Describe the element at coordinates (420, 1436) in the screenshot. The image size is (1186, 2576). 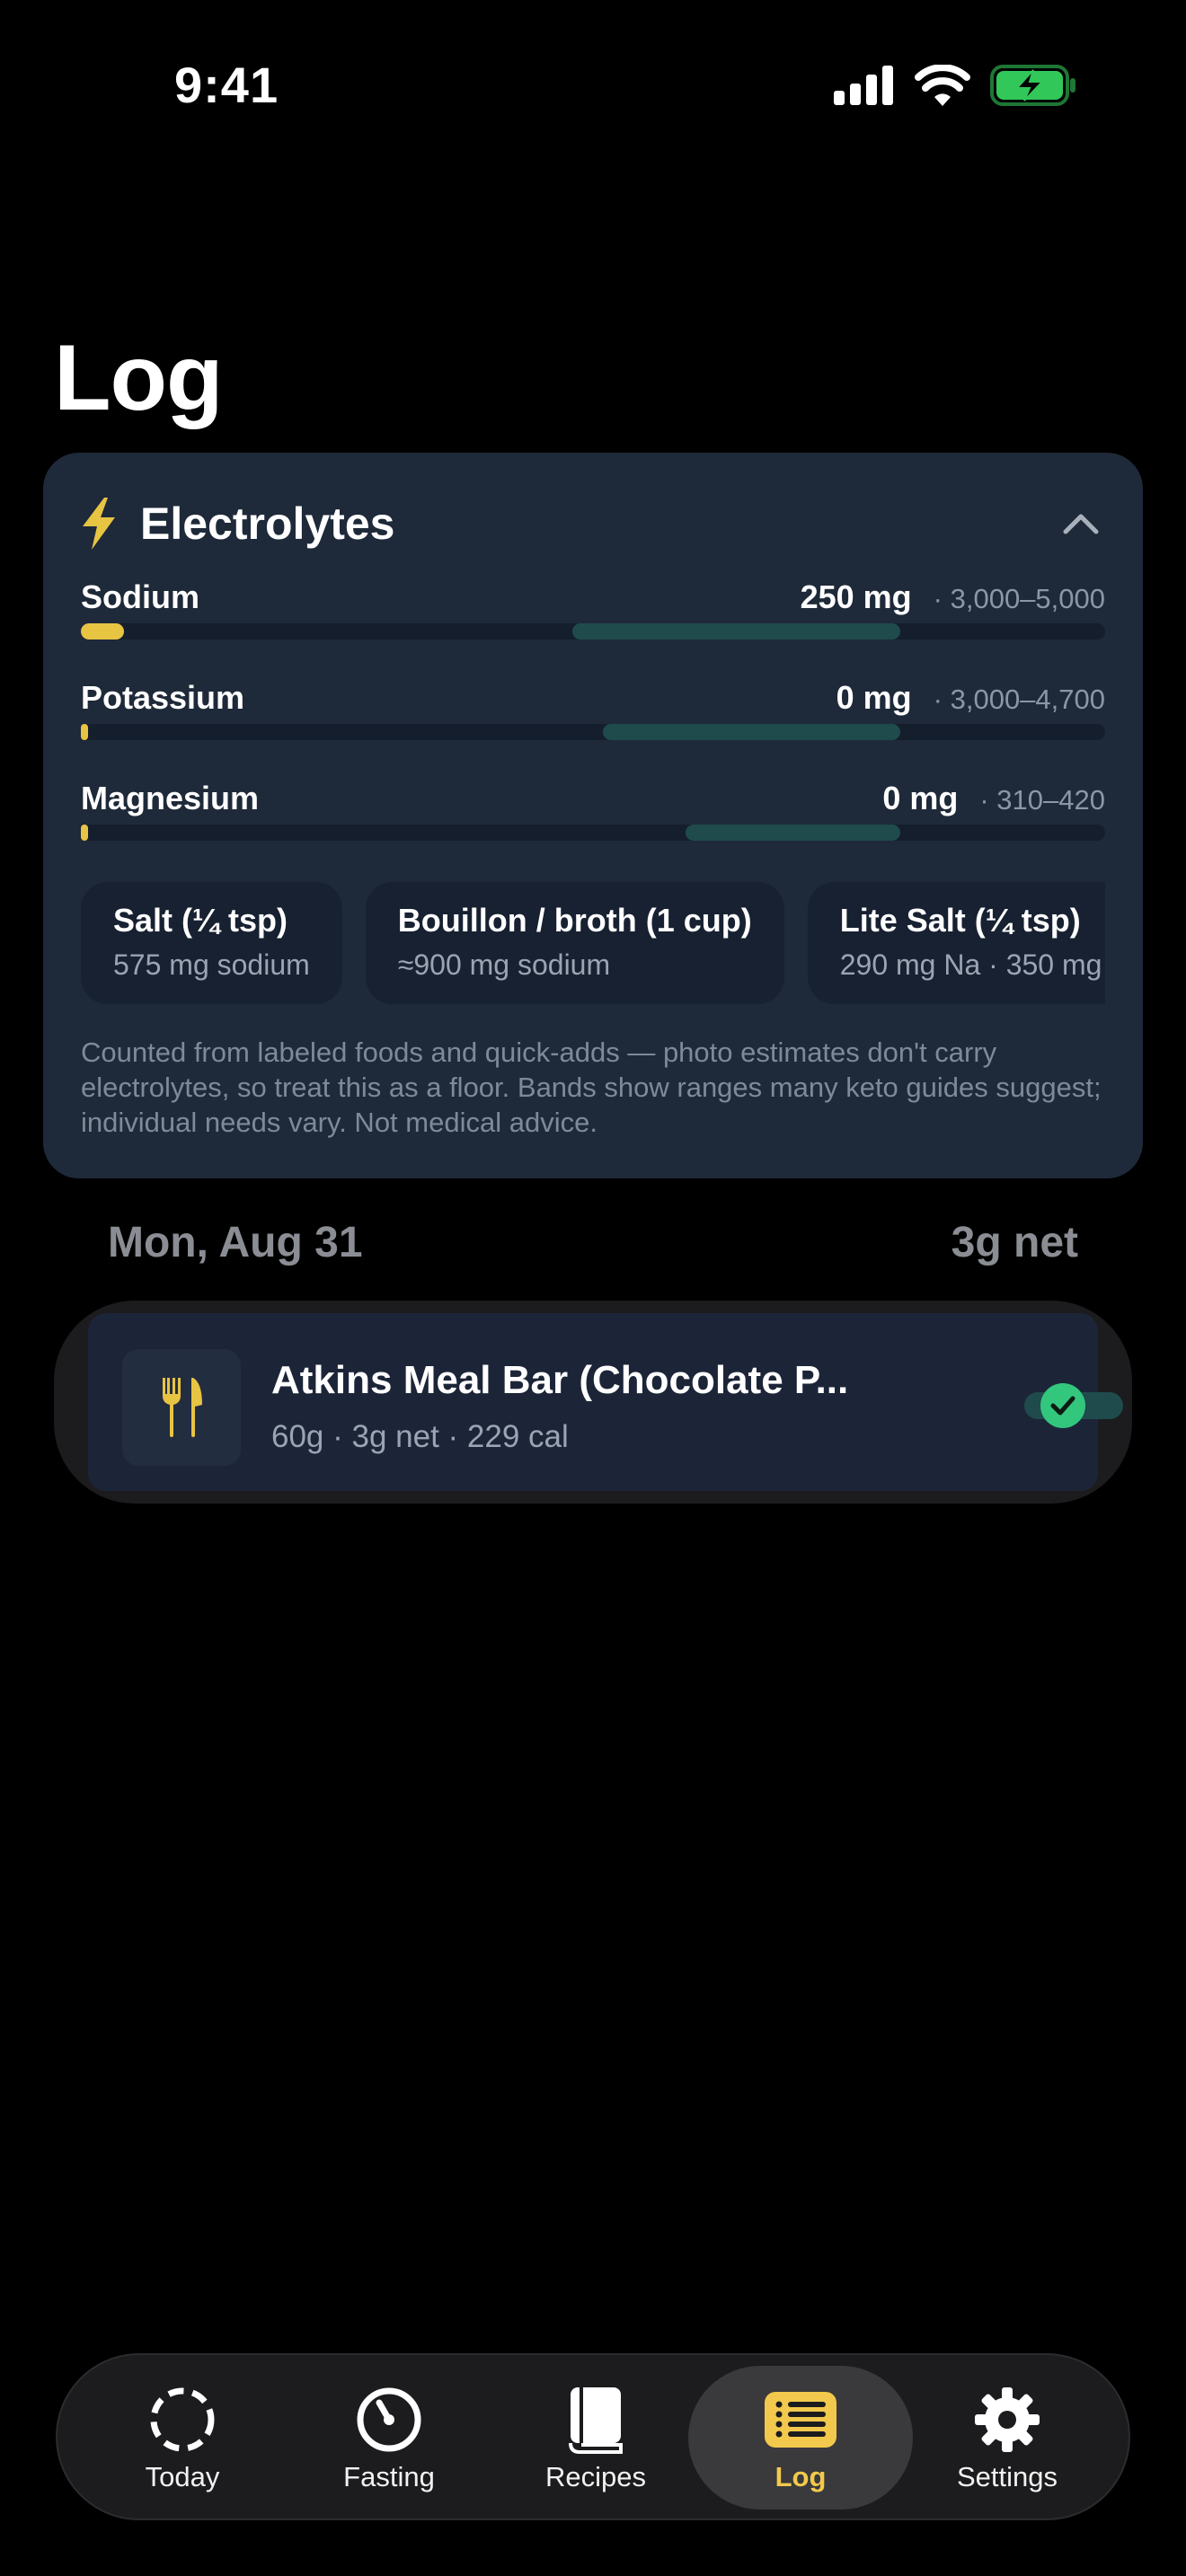
I see `entry-meta: 60g · 3g net · 229 cal` at that location.